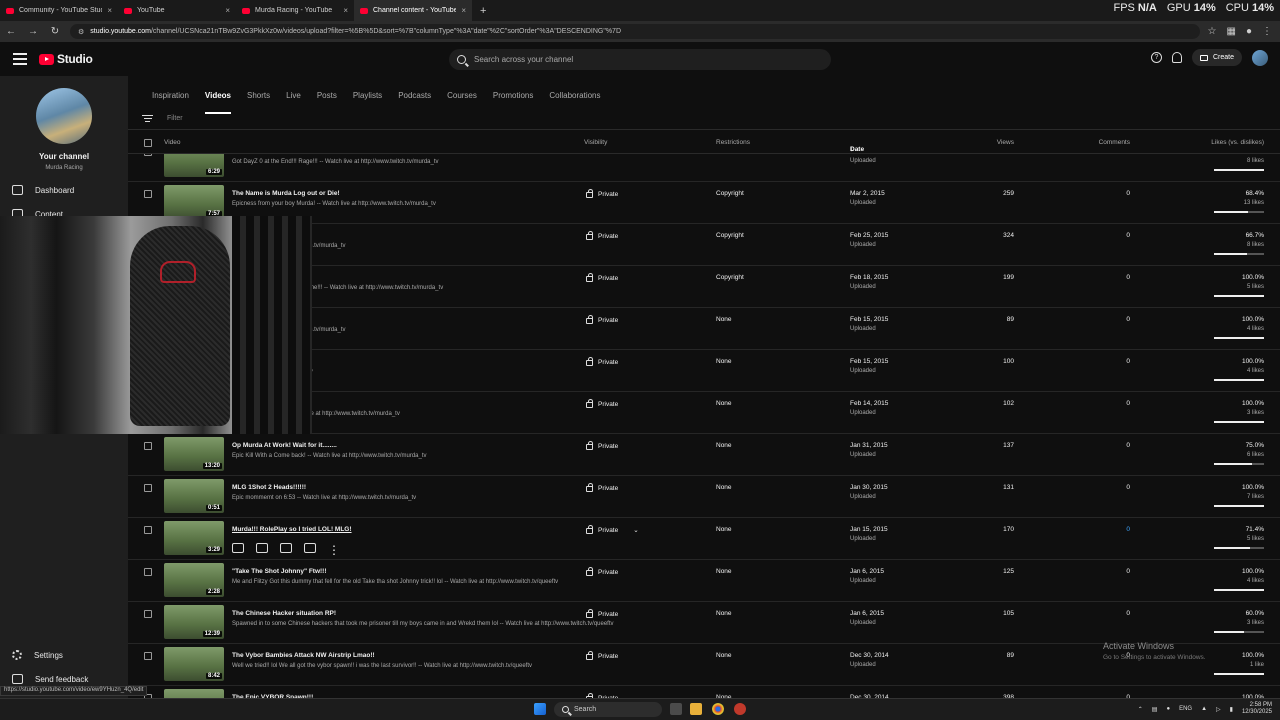 The width and height of the screenshot is (1280, 720). What do you see at coordinates (1237, 142) in the screenshot?
I see `column-likes: Likes (vs. dislikes)` at bounding box center [1237, 142].